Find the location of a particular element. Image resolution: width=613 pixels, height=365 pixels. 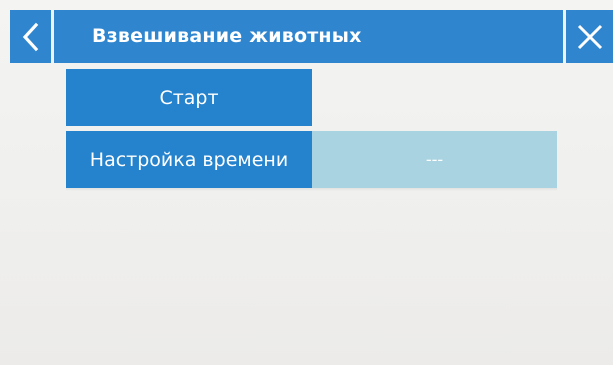

close-button is located at coordinates (589, 36).